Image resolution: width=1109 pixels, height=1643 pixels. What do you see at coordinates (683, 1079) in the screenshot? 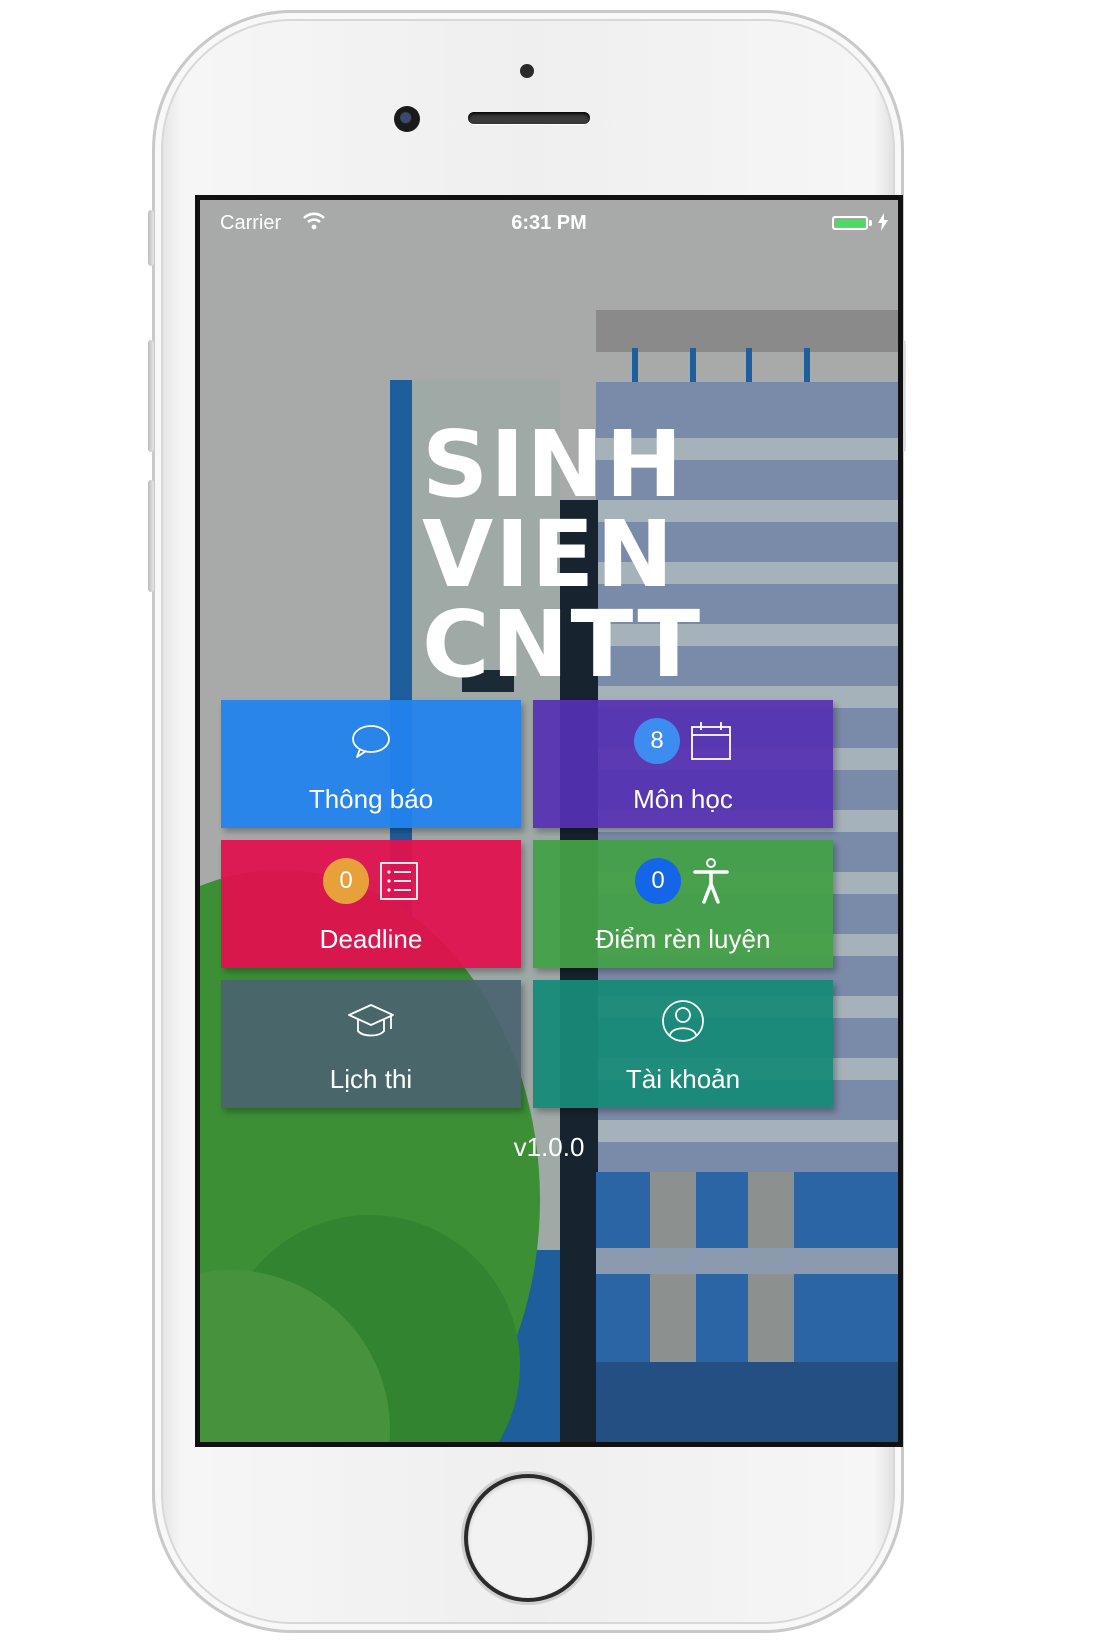
I see `tile-label: Tài khoản` at bounding box center [683, 1079].